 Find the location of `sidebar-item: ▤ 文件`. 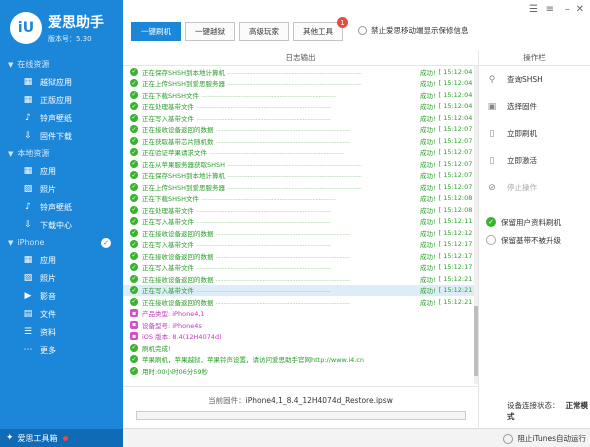

sidebar-item: ▤ 文件 is located at coordinates (61, 314).